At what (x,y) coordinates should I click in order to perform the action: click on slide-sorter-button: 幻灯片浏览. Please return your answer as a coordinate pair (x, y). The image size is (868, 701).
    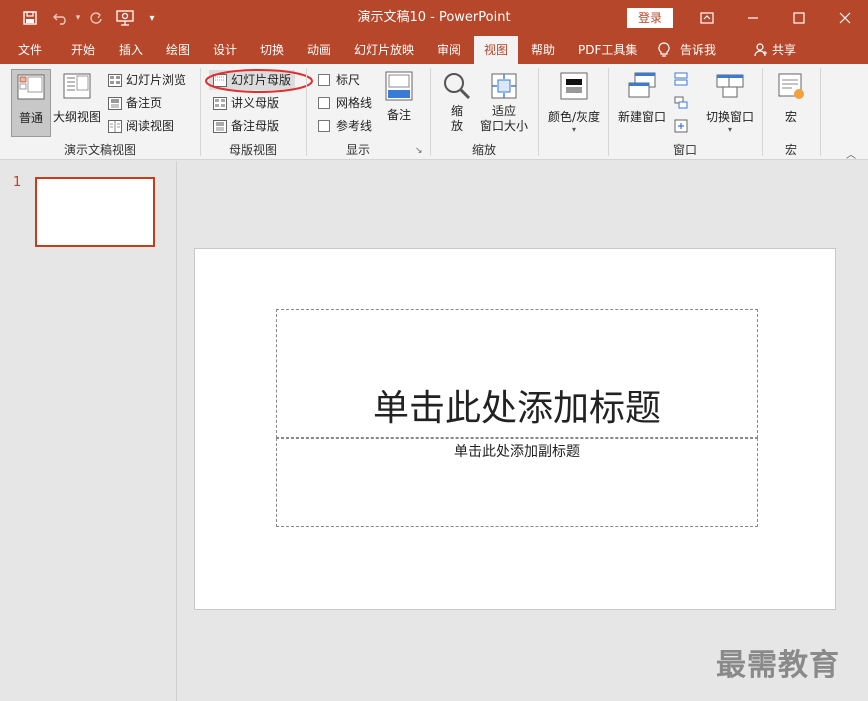
    Looking at the image, I should click on (147, 80).